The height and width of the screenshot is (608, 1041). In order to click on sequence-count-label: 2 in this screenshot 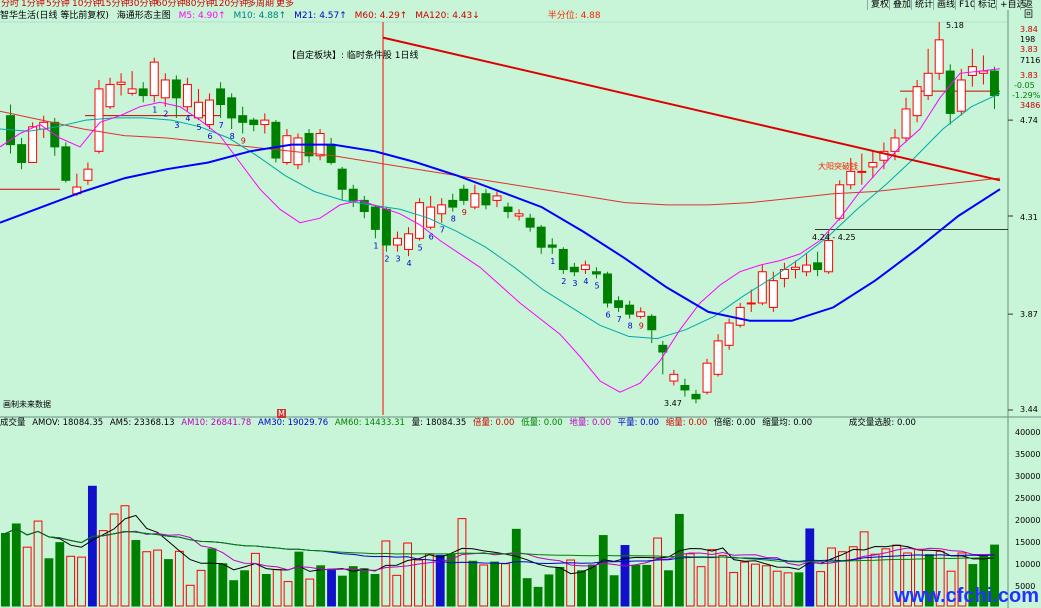, I will do `click(563, 281)`.